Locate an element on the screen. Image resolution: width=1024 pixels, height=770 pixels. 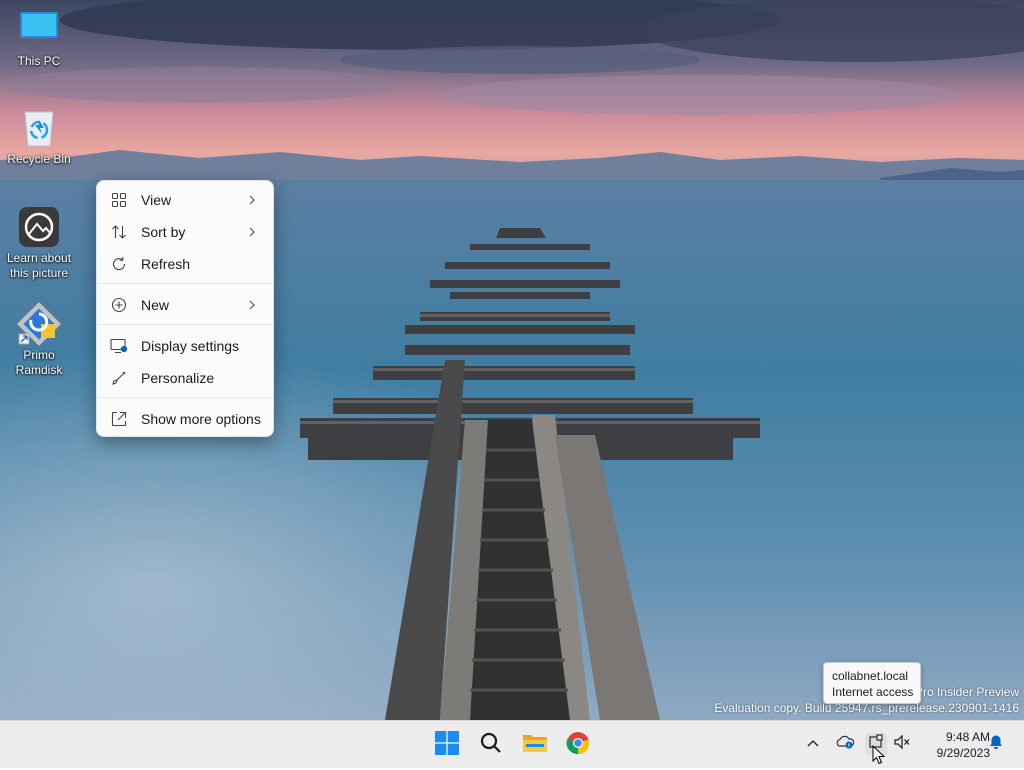
show-hidden-icons-button is located at coordinates (813, 744).